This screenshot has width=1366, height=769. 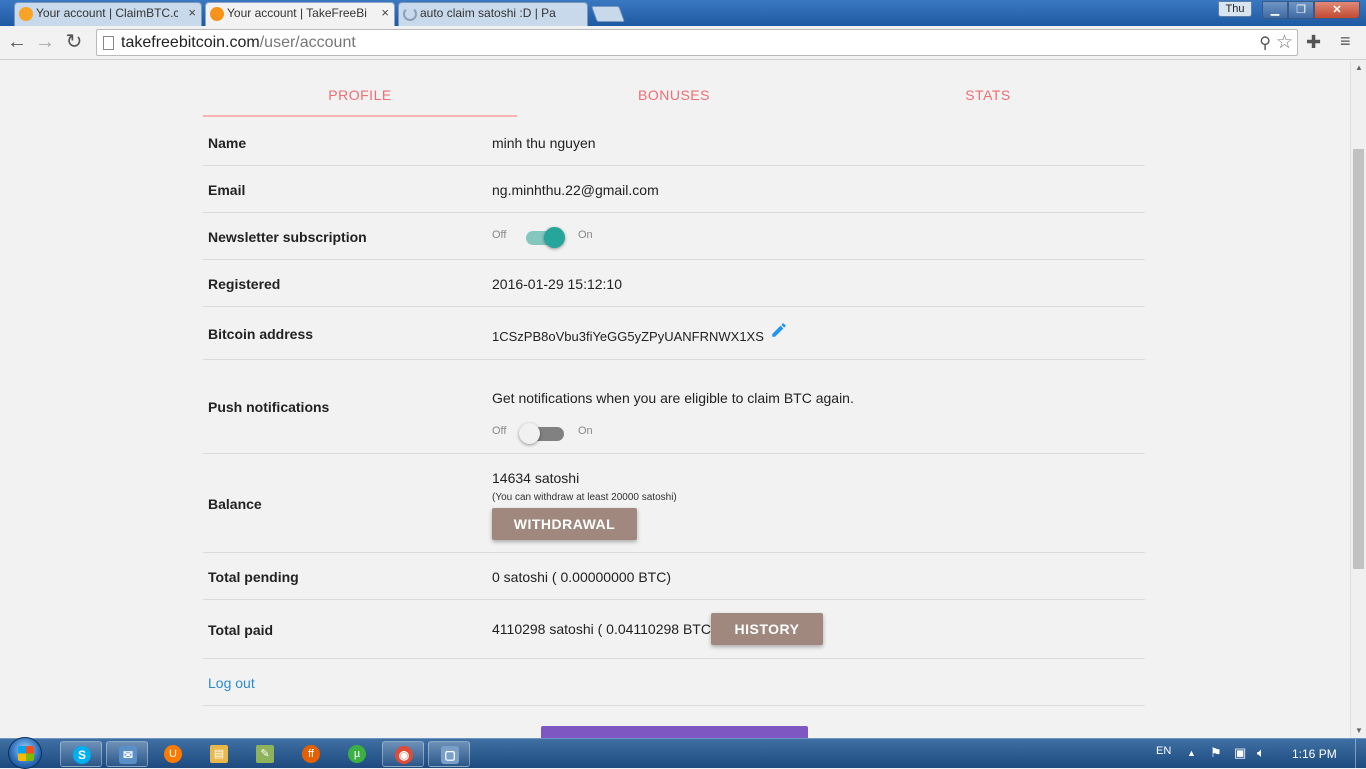 I want to click on taskbar-firefox: ff, so click(x=311, y=754).